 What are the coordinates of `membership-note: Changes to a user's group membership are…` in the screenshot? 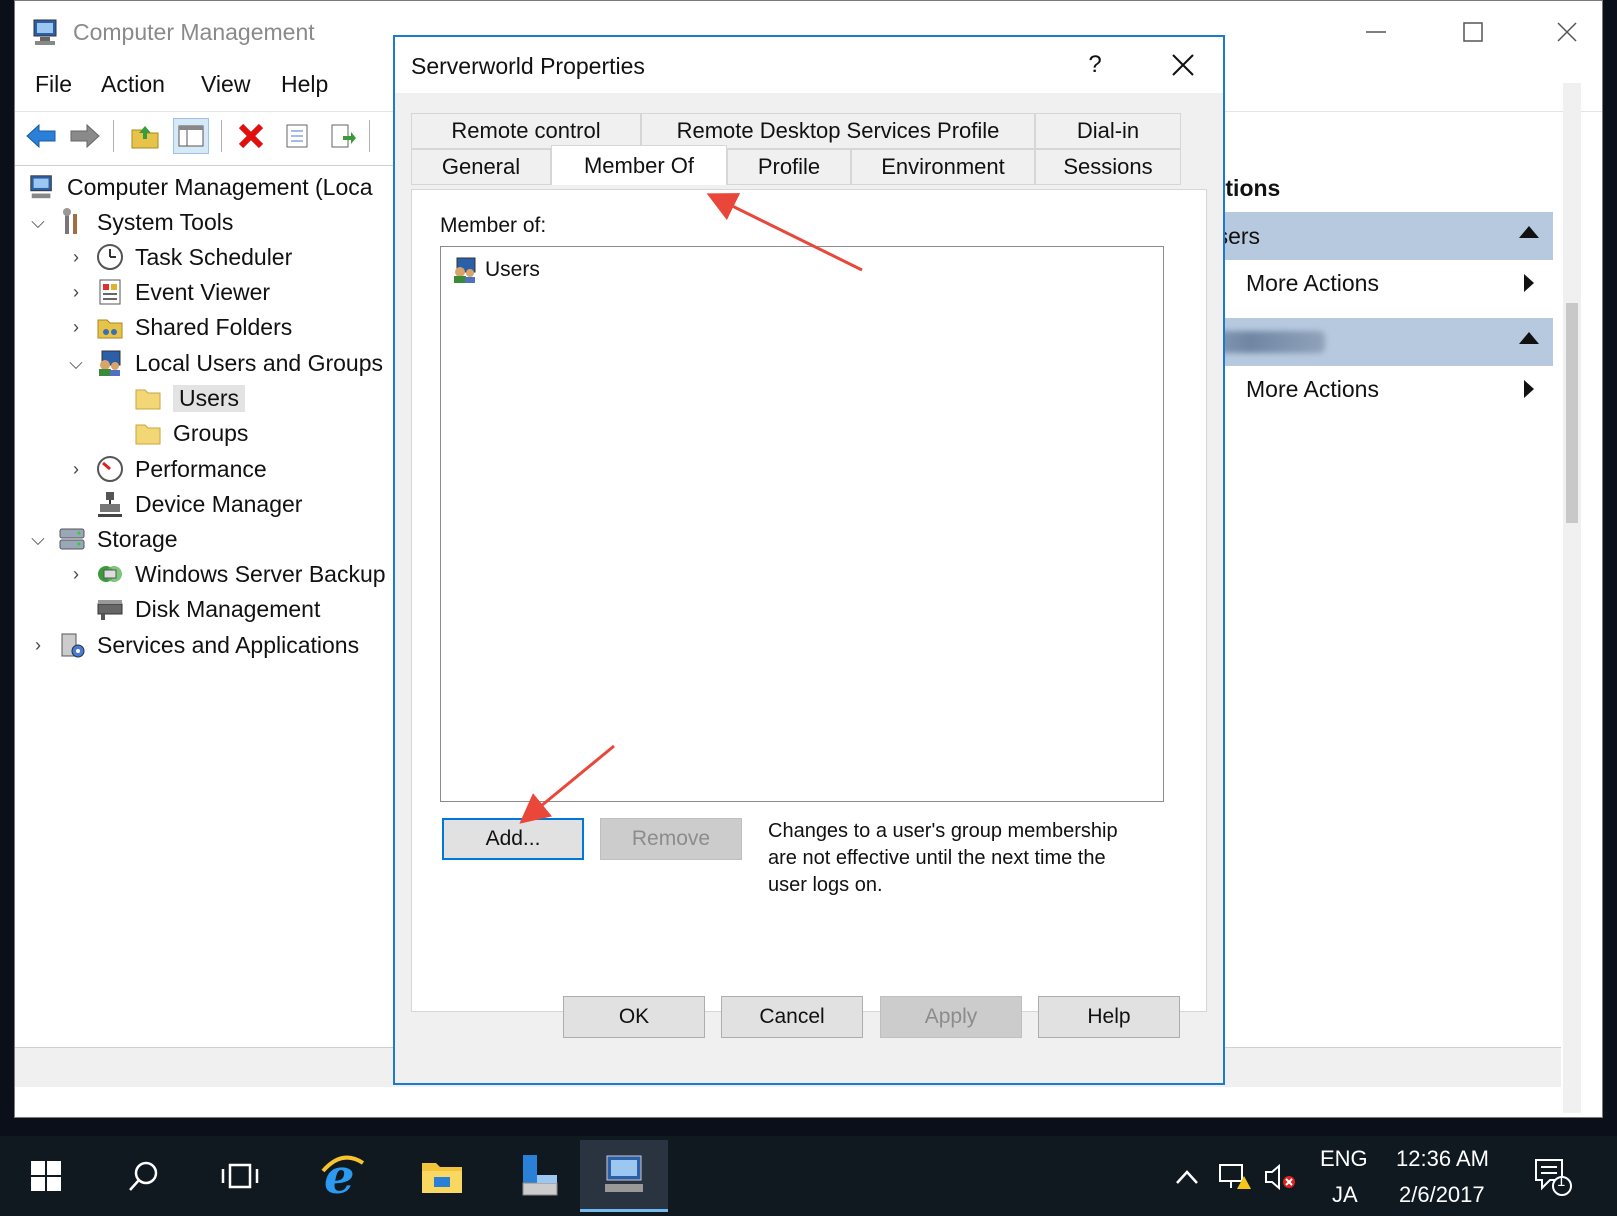 It's located at (943, 858).